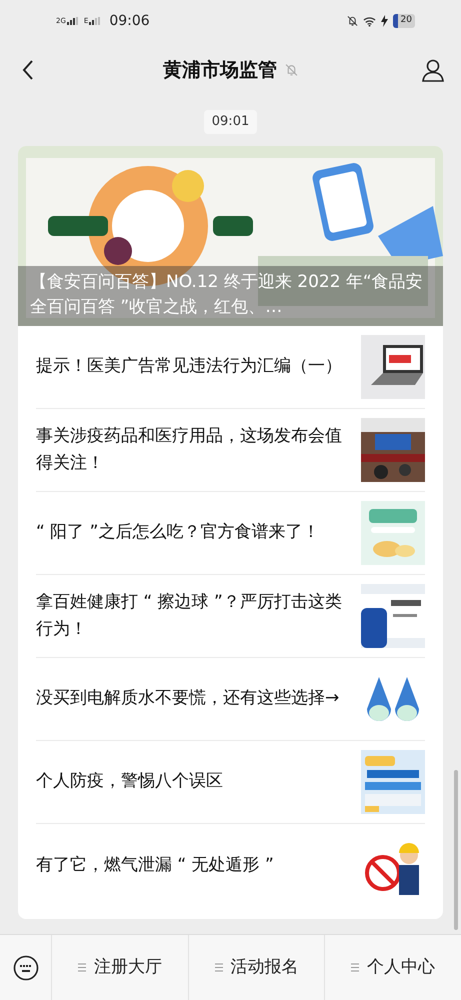 The height and width of the screenshot is (1000, 461). I want to click on article-title: 没买到电解质水不要慌，还有这些选择→, so click(192, 698).